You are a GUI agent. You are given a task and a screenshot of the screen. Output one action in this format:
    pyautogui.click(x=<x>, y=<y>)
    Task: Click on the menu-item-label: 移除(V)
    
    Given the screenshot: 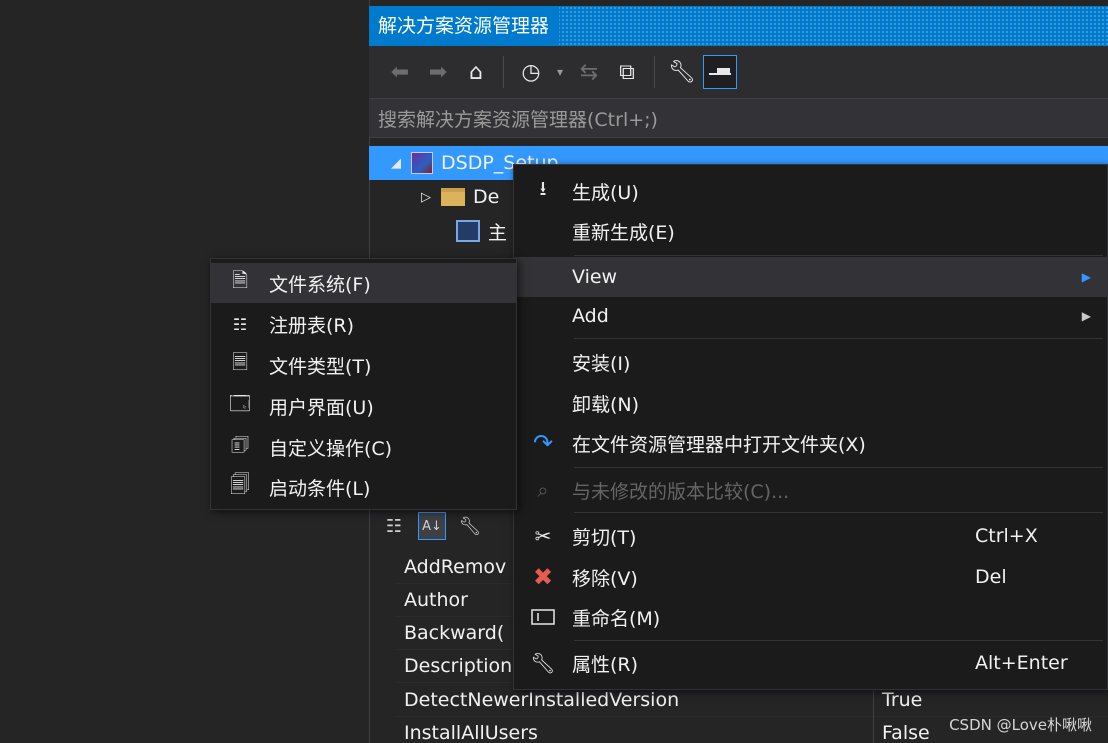 What is the action you would take?
    pyautogui.click(x=605, y=578)
    